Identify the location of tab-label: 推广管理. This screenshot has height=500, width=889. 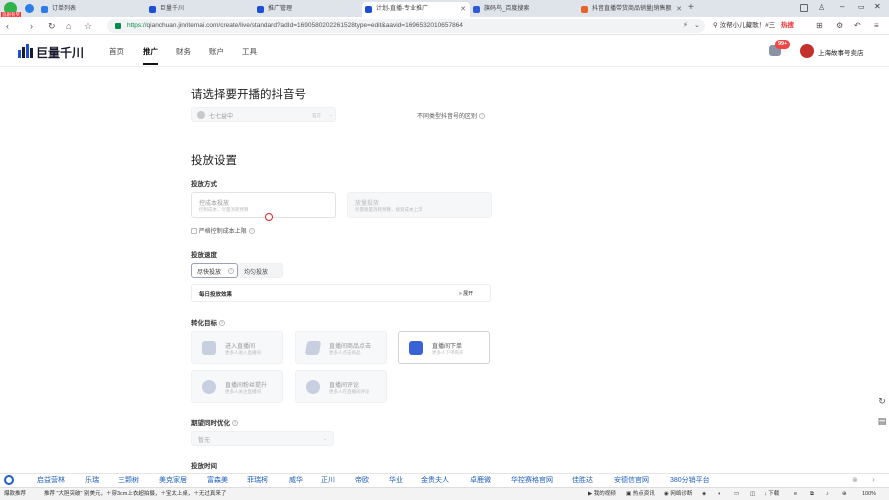
(280, 9).